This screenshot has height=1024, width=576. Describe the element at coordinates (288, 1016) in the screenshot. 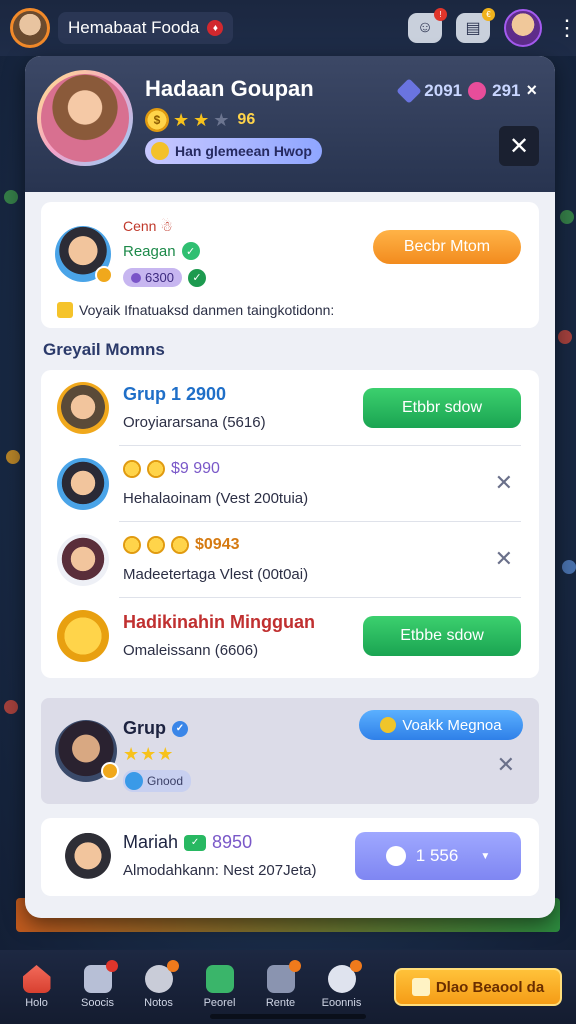

I see `home-indicator` at that location.